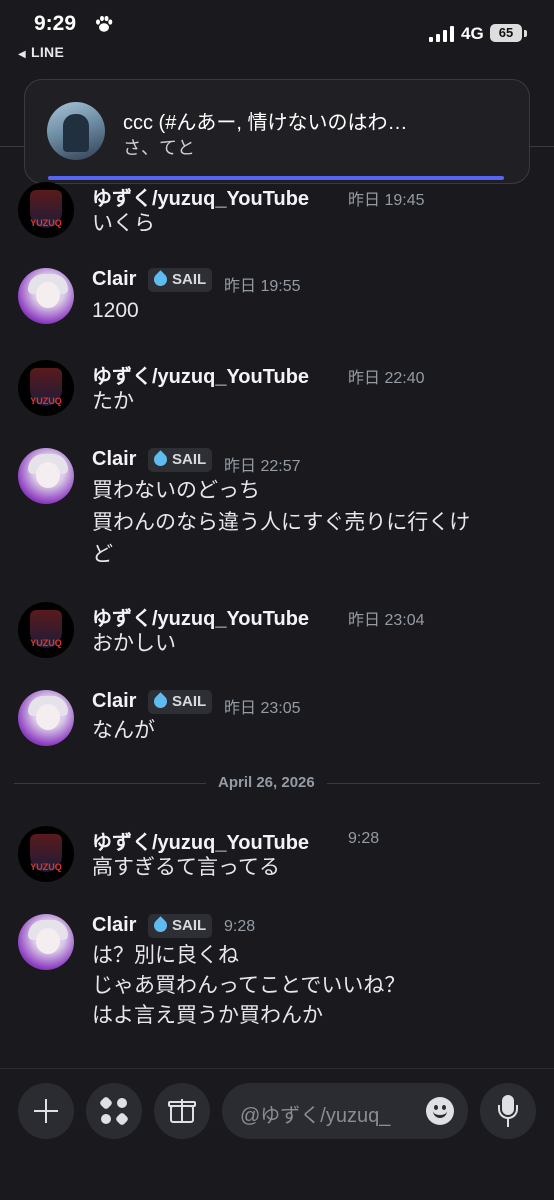  What do you see at coordinates (48, 52) in the screenshot?
I see `back-app-label: LINE` at bounding box center [48, 52].